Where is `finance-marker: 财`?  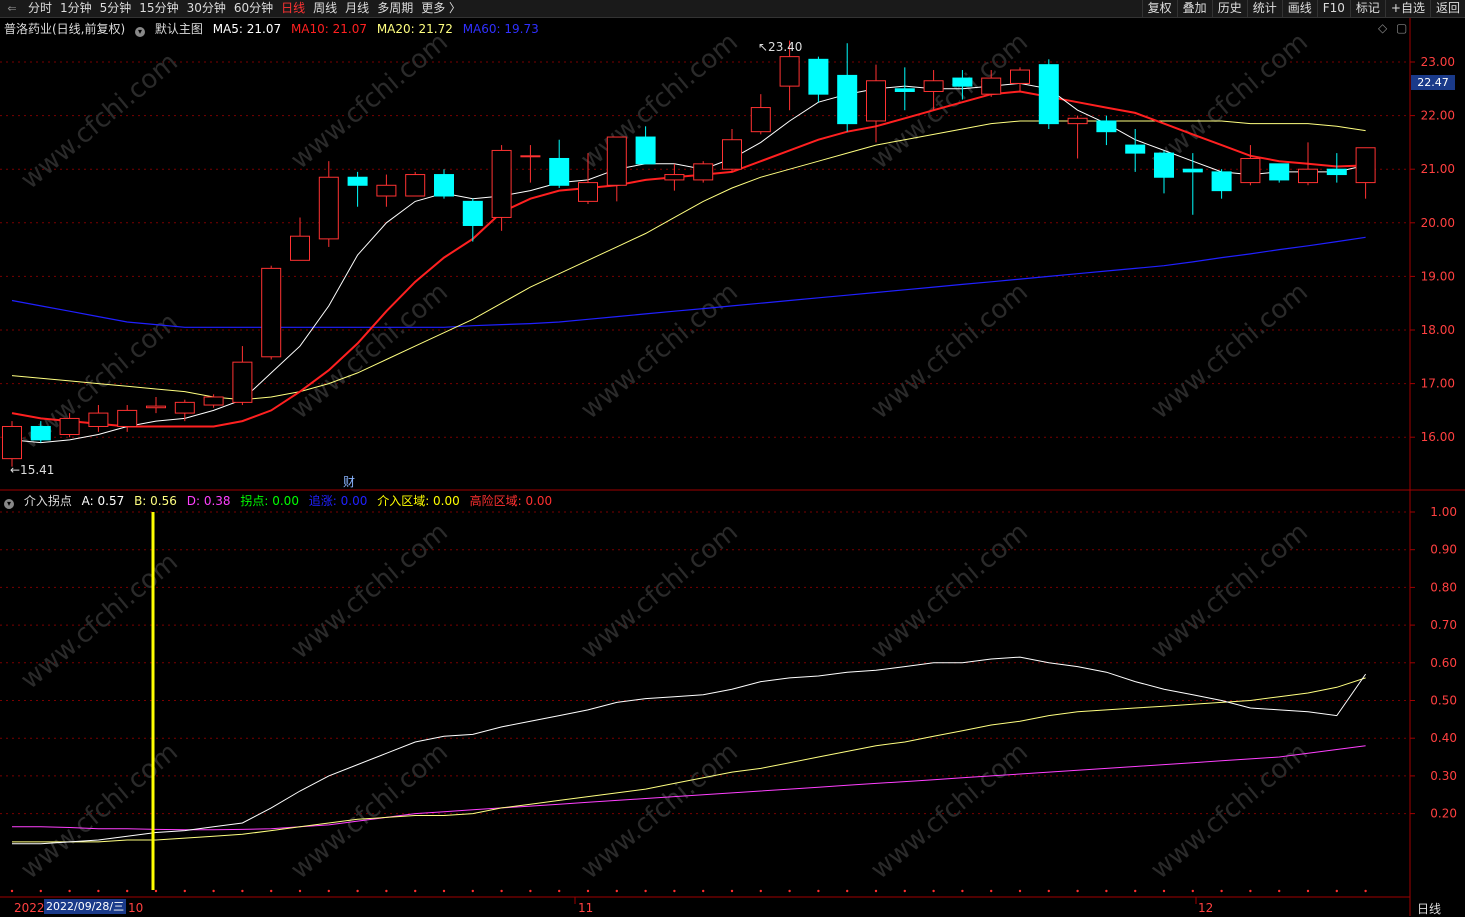 finance-marker: 财 is located at coordinates (349, 482).